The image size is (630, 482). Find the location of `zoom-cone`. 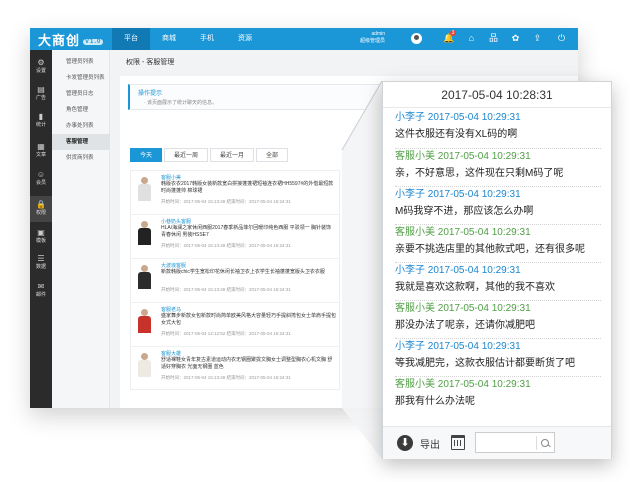

zoom-cone is located at coordinates (362, 270).